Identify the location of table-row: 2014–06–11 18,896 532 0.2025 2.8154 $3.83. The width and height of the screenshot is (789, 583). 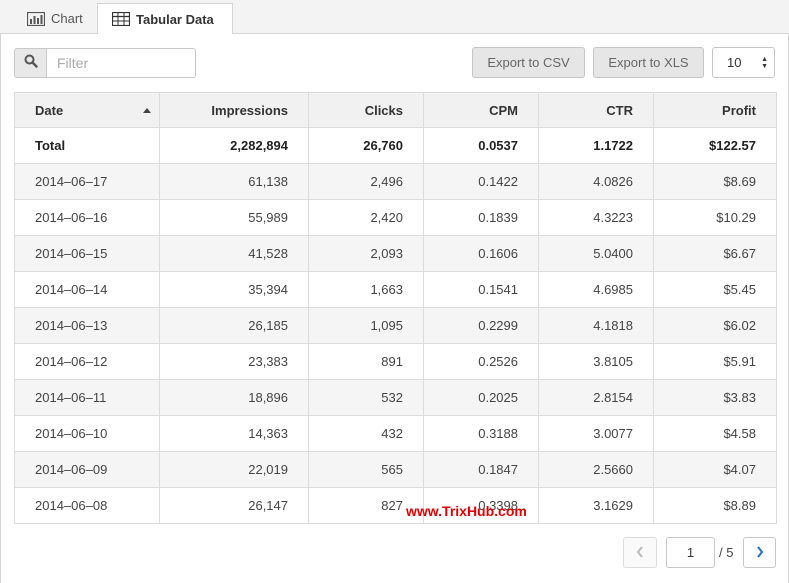
(395, 397).